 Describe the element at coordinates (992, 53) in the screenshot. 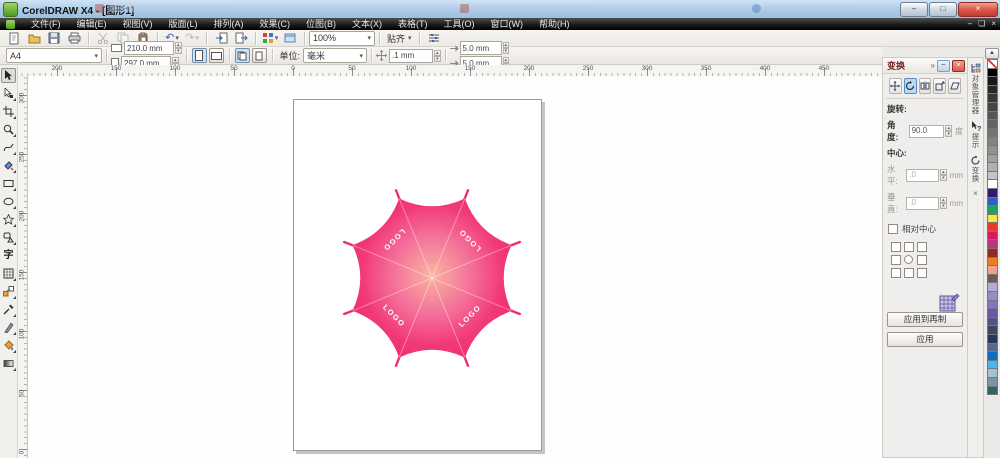

I see `palette-scroll-up-button: ▲` at that location.